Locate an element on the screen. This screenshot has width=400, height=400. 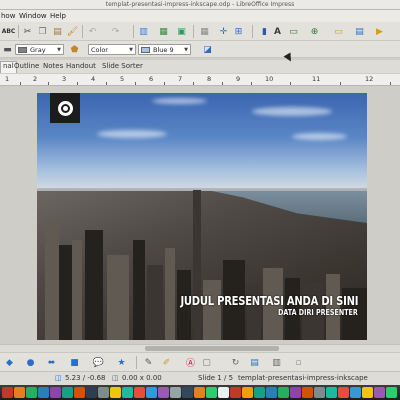
shapes-icon: ◆ is located at coordinates (9, 362).